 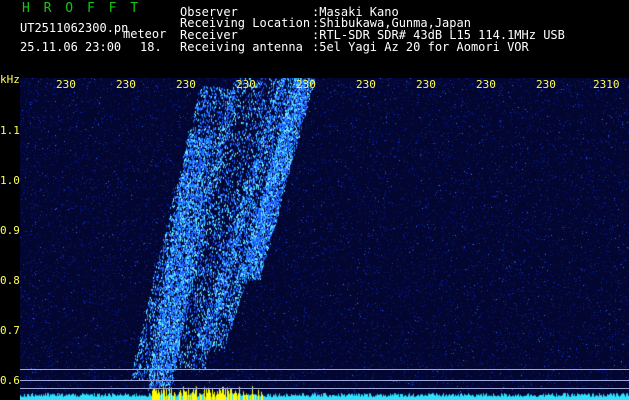 I want to click on y-tick-label: 1.1, so click(x=10, y=130).